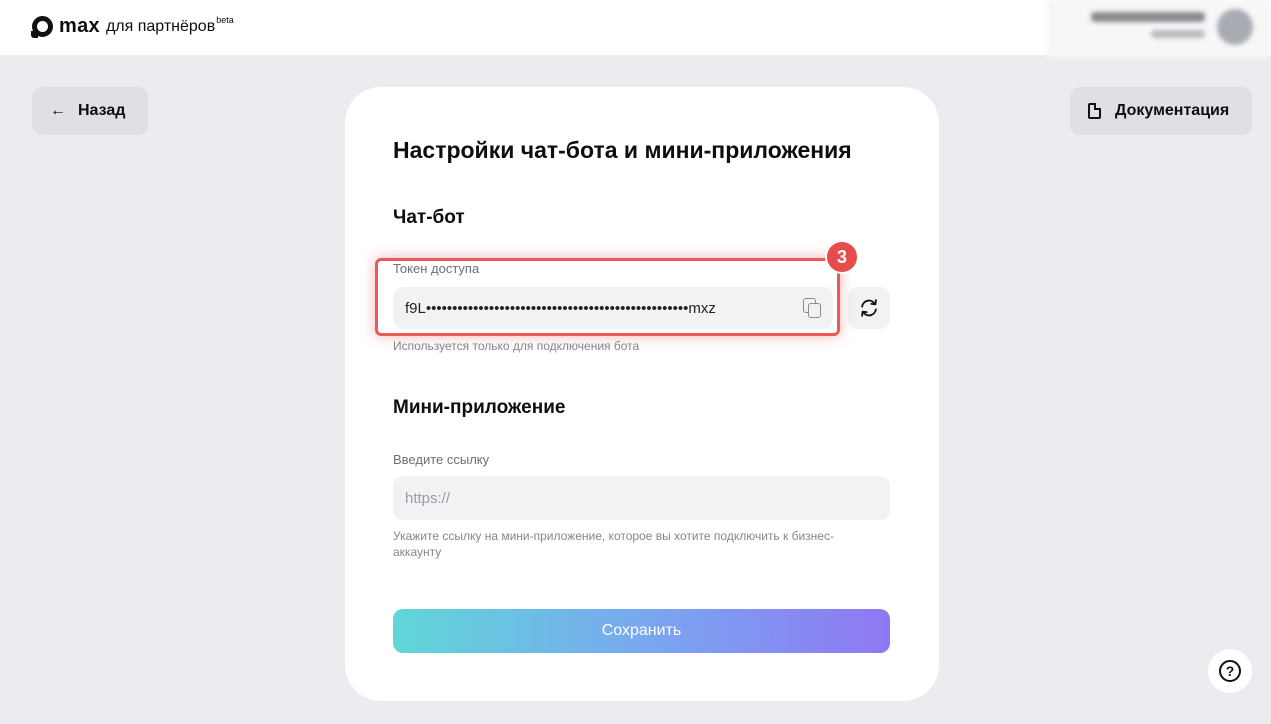 Image resolution: width=1271 pixels, height=724 pixels. What do you see at coordinates (436, 268) in the screenshot?
I see `token-label: Токен доступа` at bounding box center [436, 268].